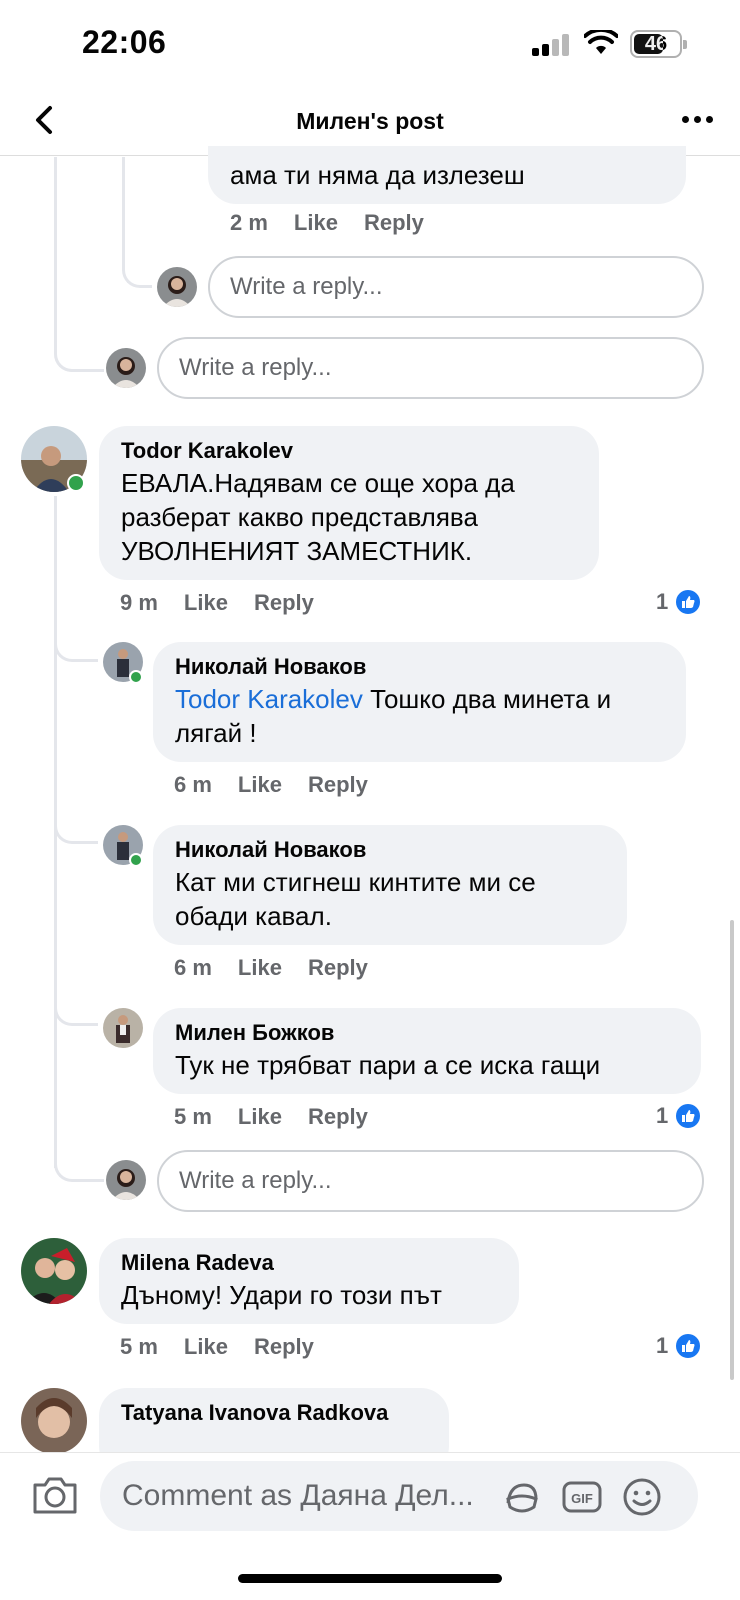 Image resolution: width=740 pixels, height=1600 pixels. I want to click on comment-text: Тук не трябват пари а се иска гащи, so click(388, 1065).